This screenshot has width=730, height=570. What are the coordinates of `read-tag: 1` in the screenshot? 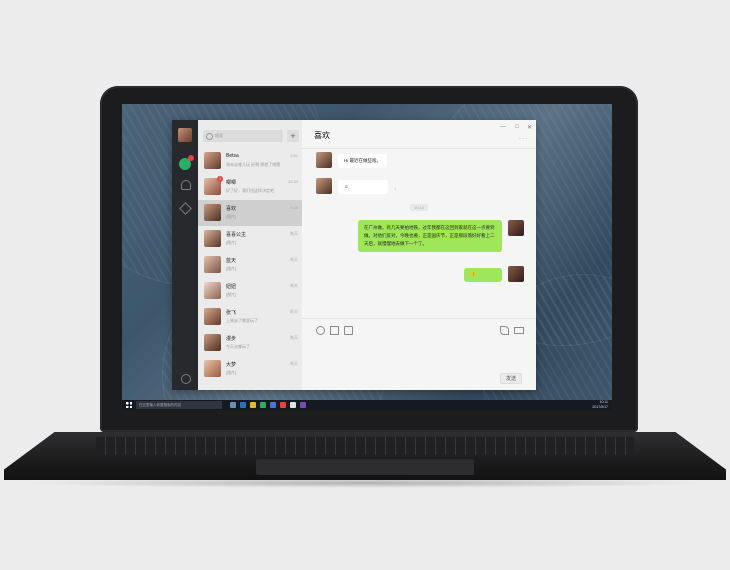 It's located at (395, 188).